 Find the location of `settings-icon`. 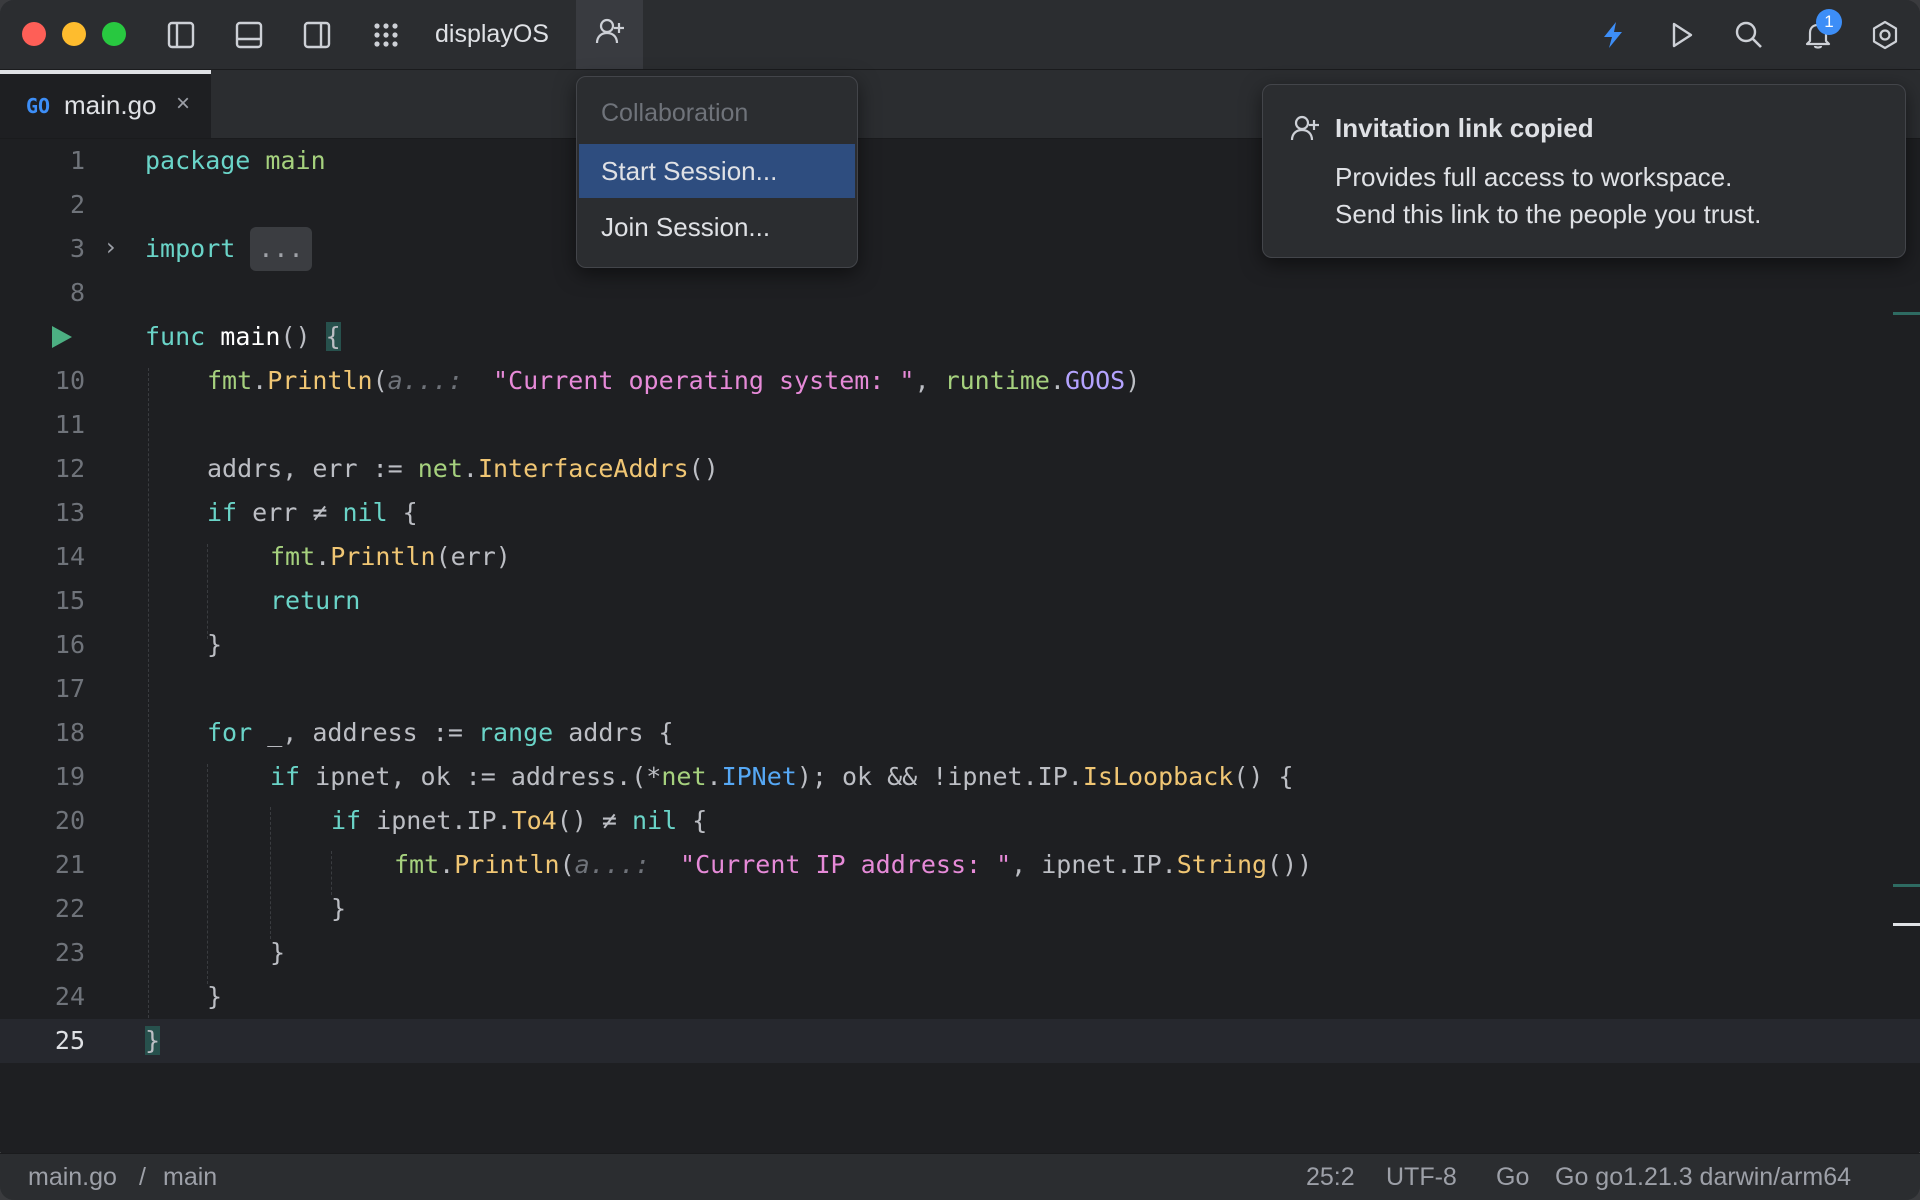

settings-icon is located at coordinates (1885, 35).